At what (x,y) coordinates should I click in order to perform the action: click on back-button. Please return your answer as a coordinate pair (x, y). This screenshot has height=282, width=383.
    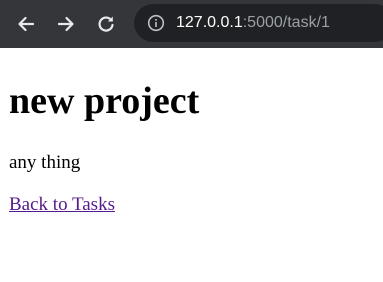
    Looking at the image, I should click on (26, 24).